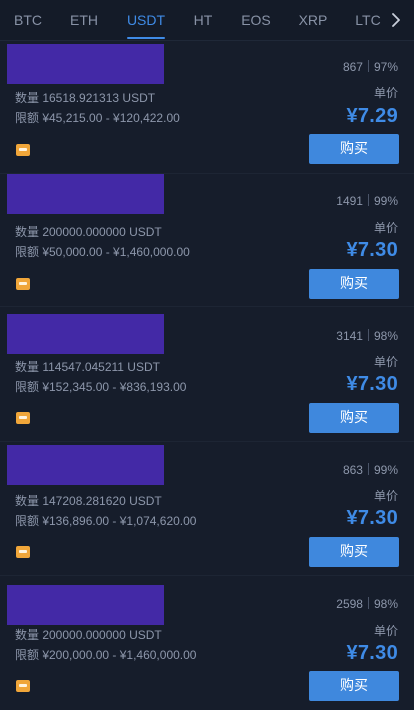 Image resolution: width=414 pixels, height=710 pixels. Describe the element at coordinates (385, 67) in the screenshot. I see `completion-rate: 97%` at that location.